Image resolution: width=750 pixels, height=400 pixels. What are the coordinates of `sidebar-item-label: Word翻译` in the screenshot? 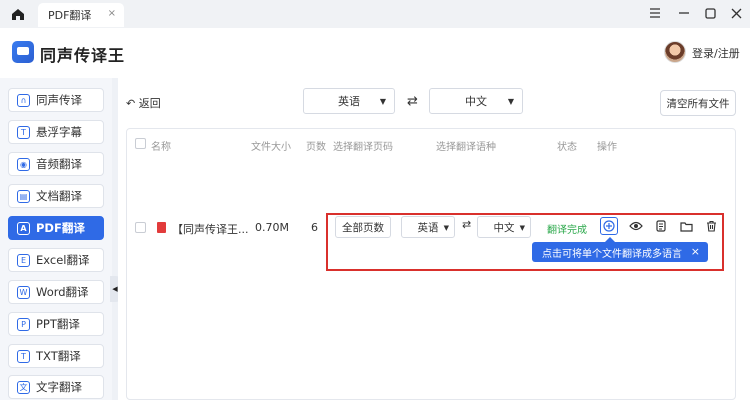 It's located at (62, 292).